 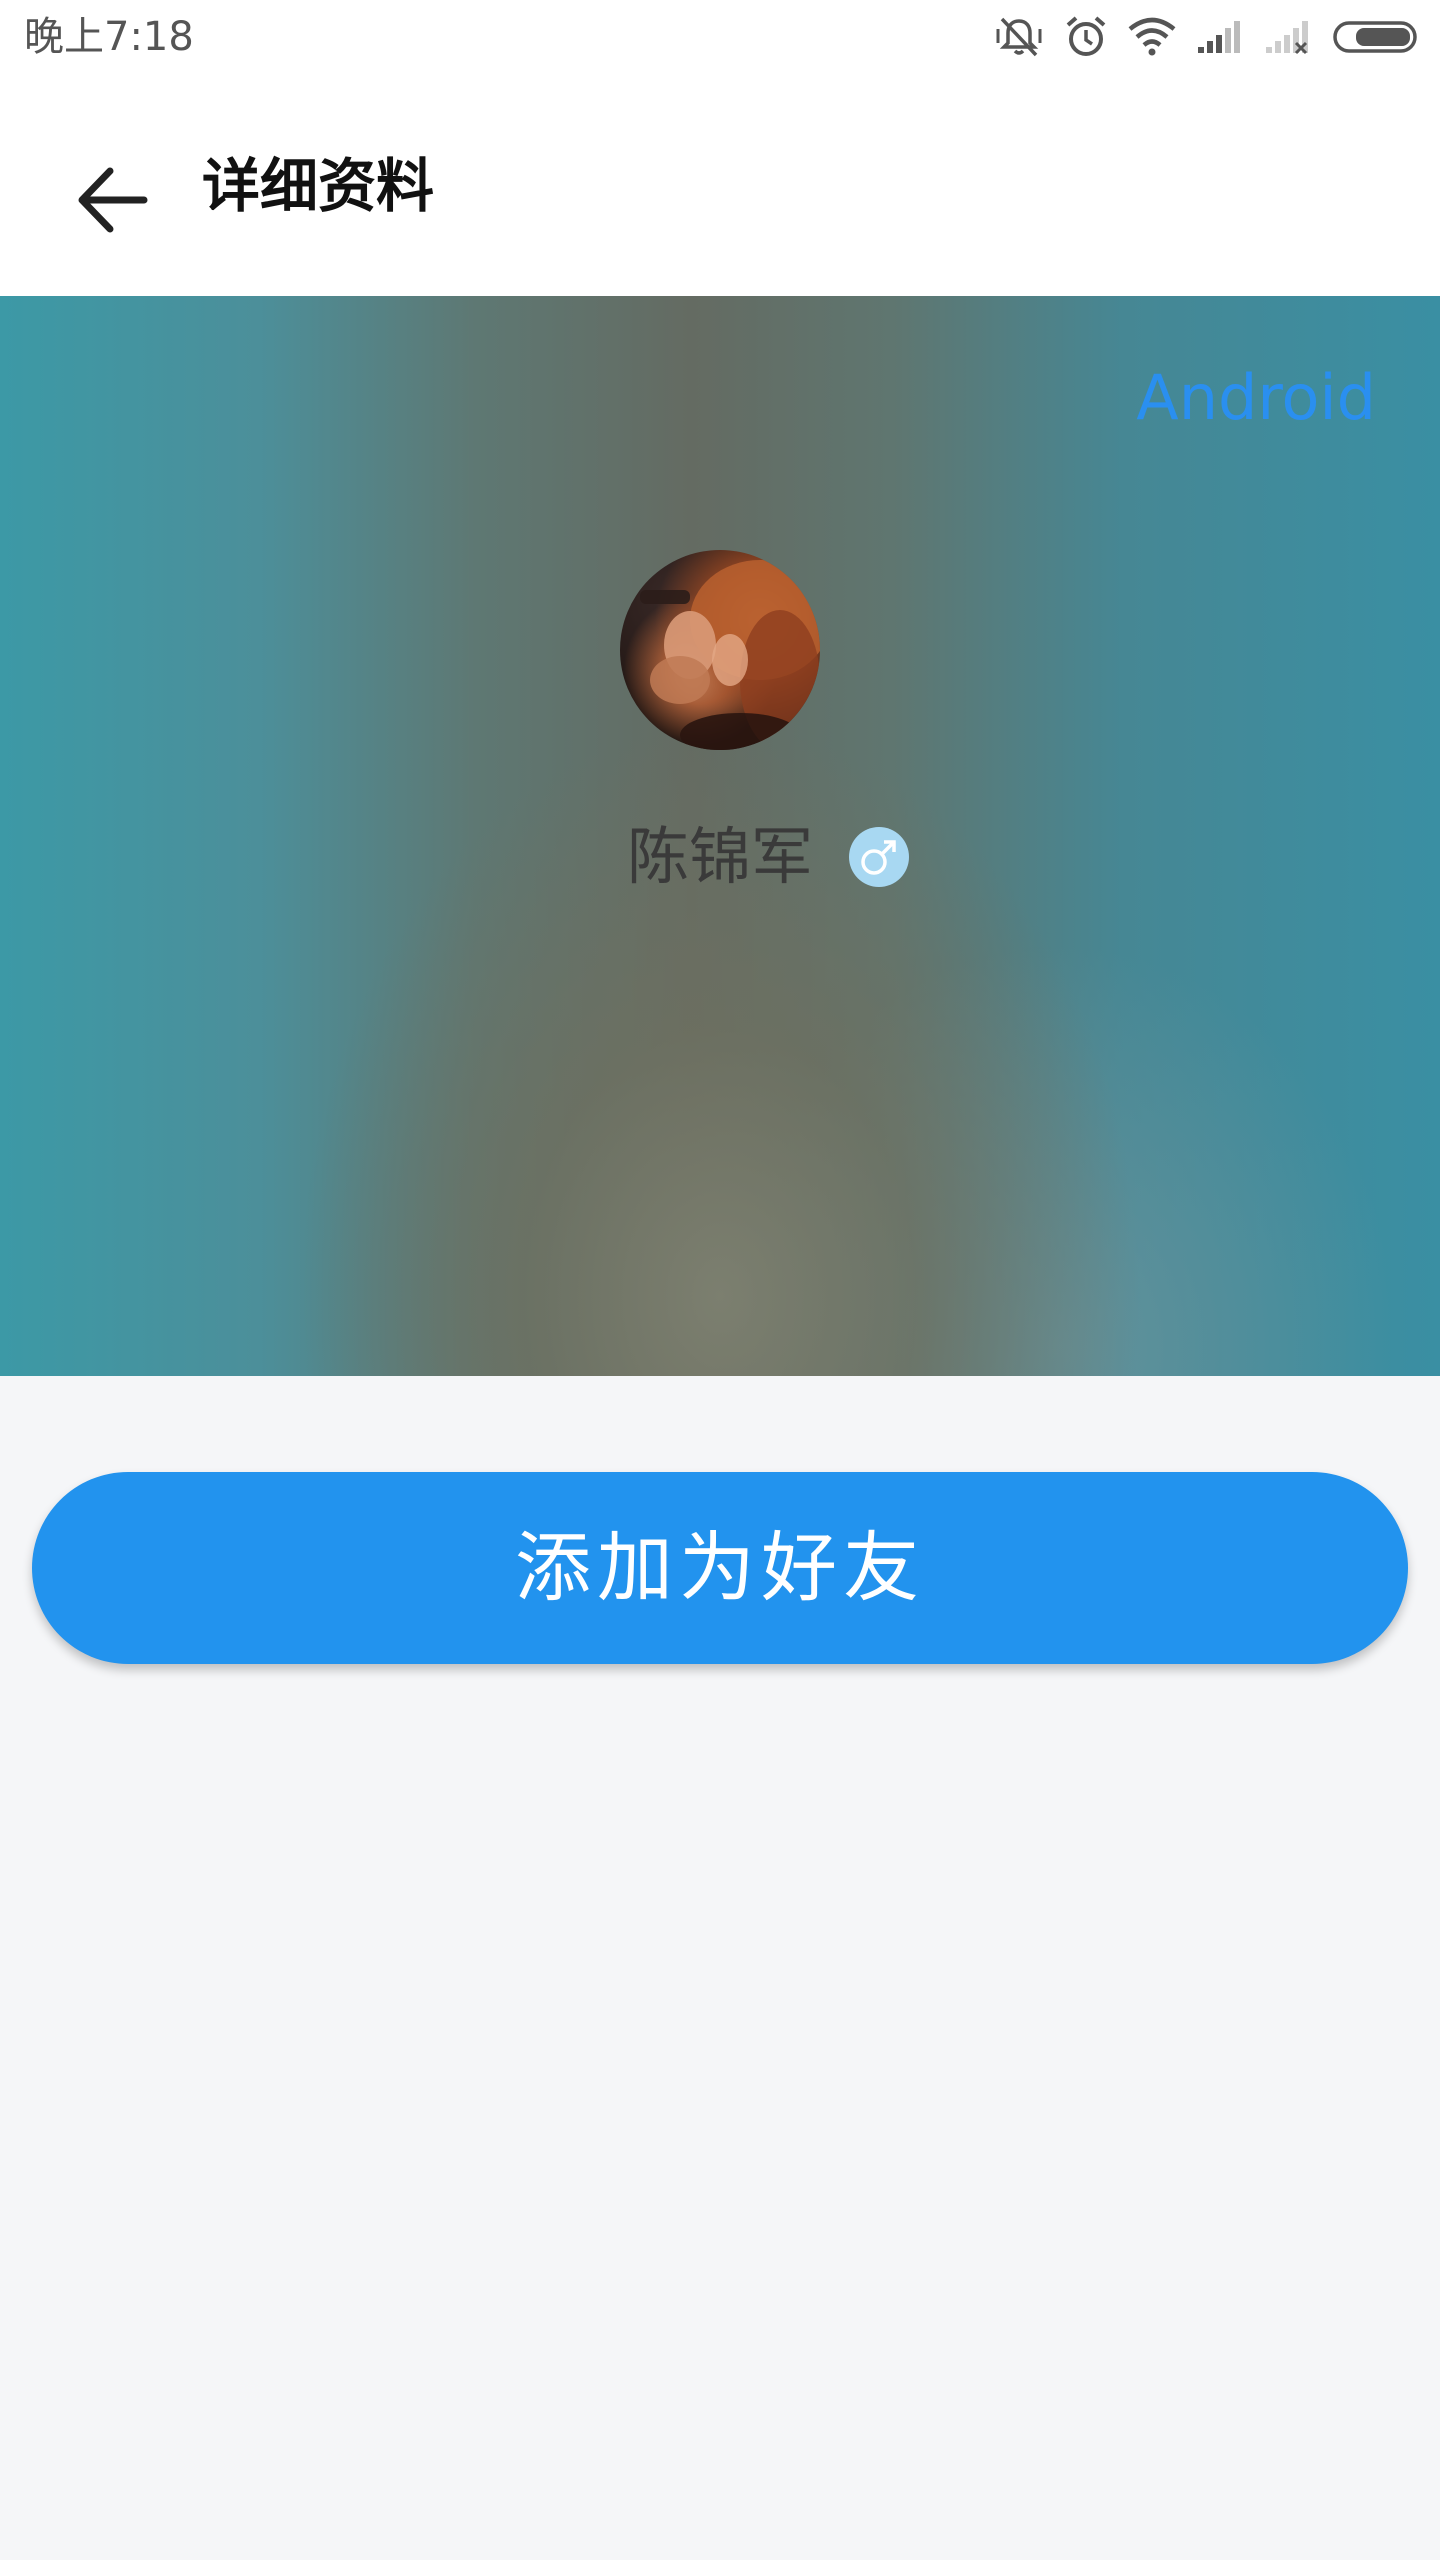 I want to click on name-row: 陈锦军, so click(x=720, y=857).